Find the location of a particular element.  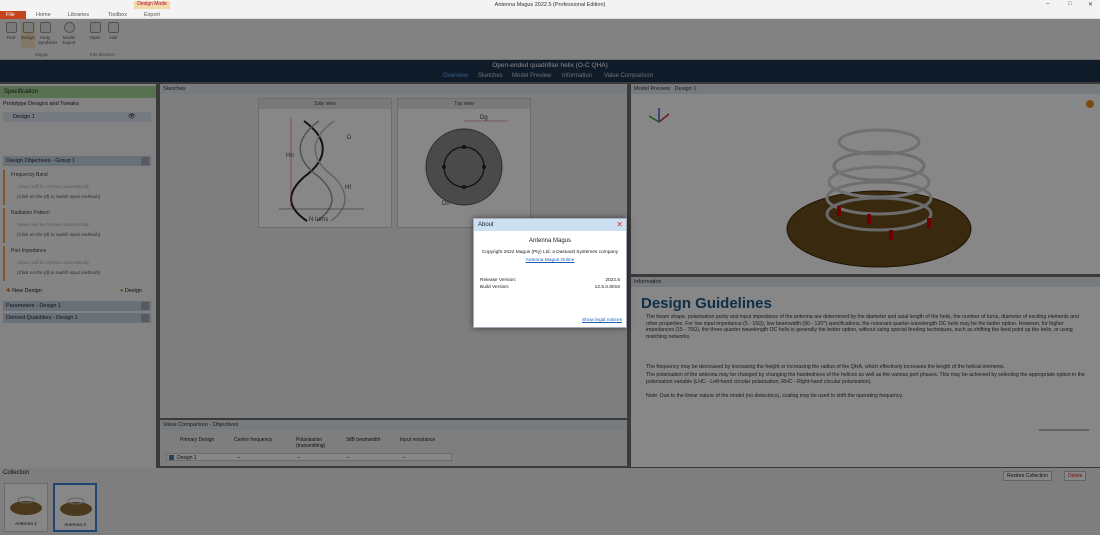

model-export-icon is located at coordinates (69, 27).